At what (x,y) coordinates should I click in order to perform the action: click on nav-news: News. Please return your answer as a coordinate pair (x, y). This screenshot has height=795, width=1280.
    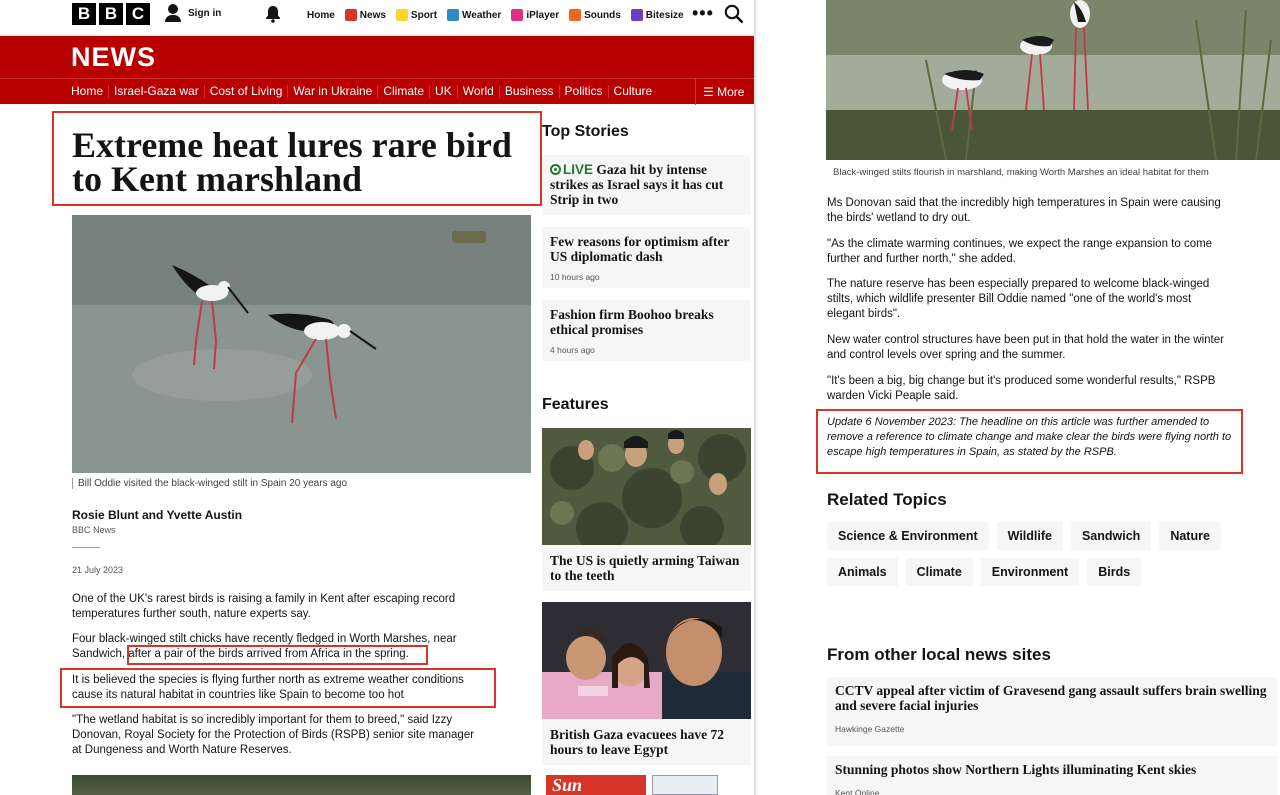
    Looking at the image, I should click on (365, 15).